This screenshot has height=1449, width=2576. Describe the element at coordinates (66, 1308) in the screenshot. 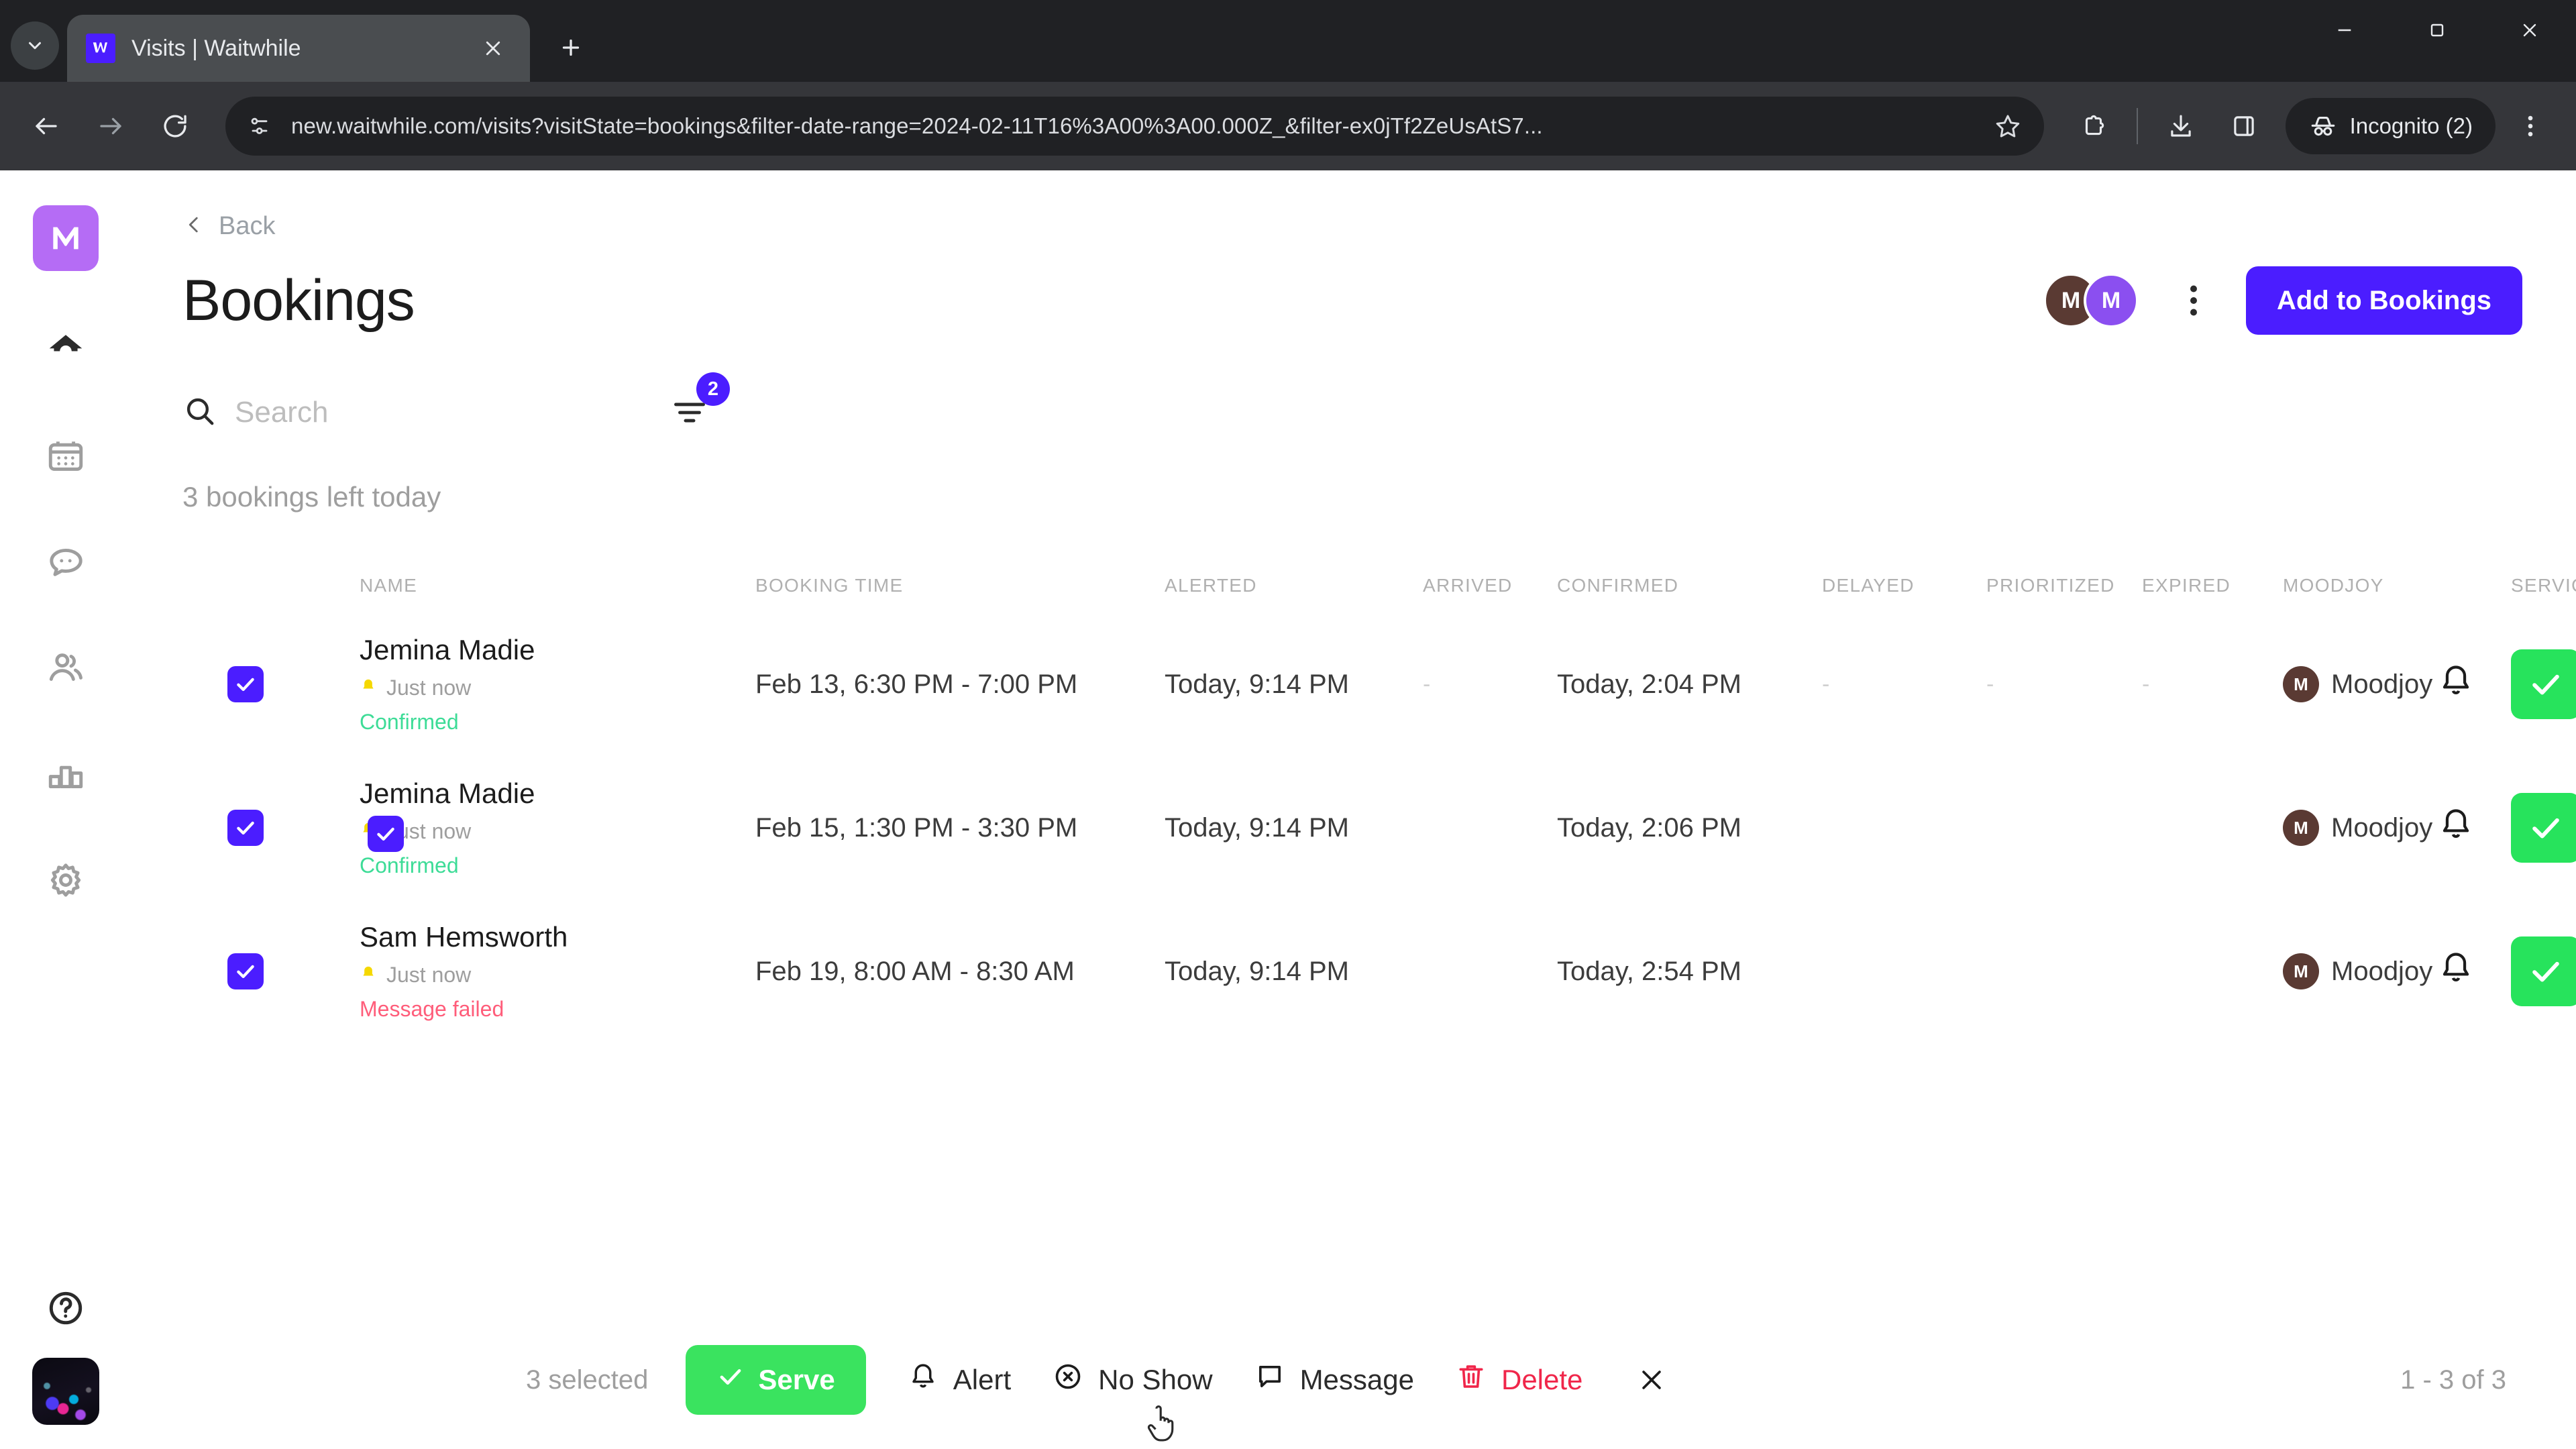

I see `help-icon` at that location.